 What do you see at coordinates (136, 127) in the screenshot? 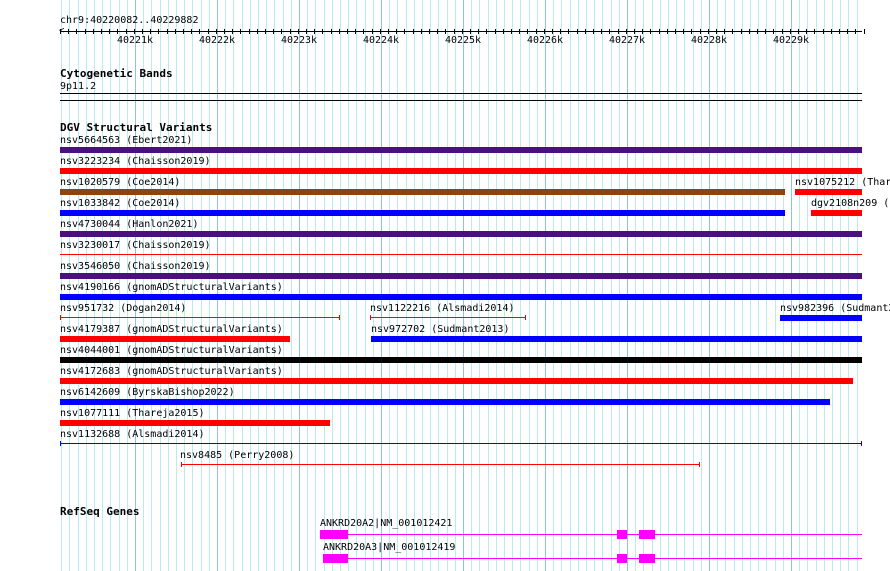
I see `dgv-track-title: DGV Structural Variants` at bounding box center [136, 127].